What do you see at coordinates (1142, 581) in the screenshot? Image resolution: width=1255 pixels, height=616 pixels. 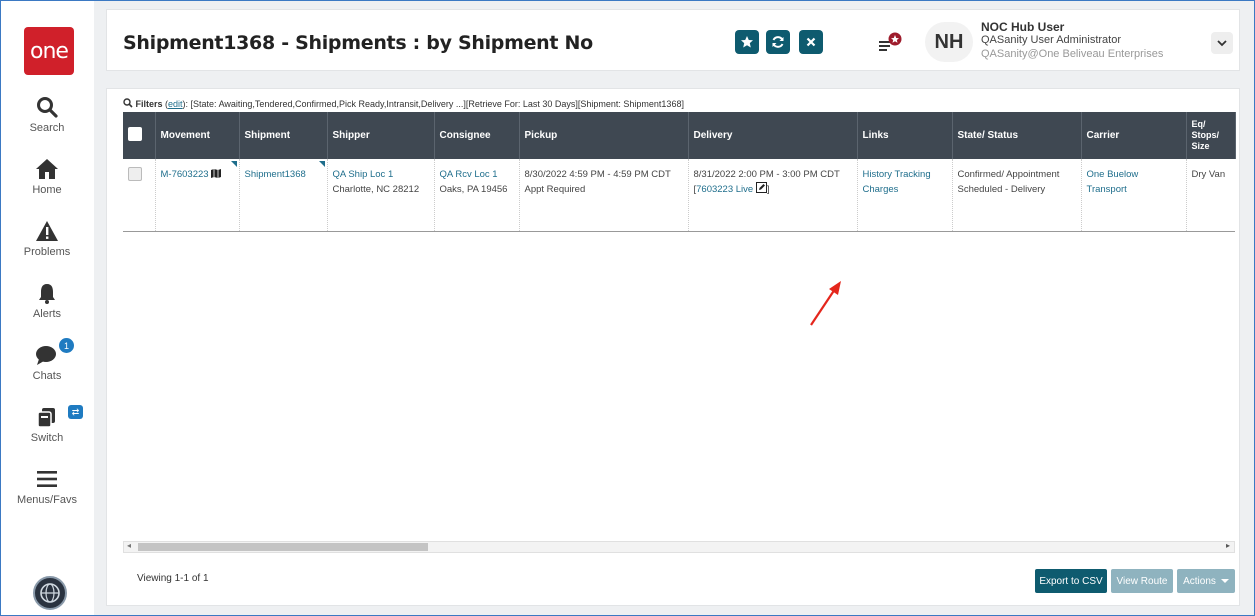 I see `view-route-button: View Route` at bounding box center [1142, 581].